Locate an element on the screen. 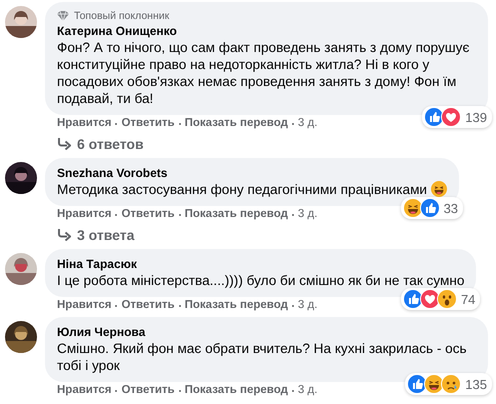 The height and width of the screenshot is (404, 496). view-replies-link: 6 ответов is located at coordinates (272, 144).